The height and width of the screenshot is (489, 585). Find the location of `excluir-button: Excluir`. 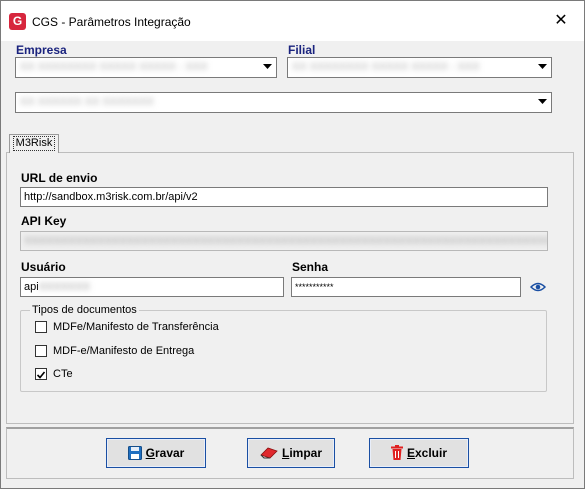

excluir-button: Excluir is located at coordinates (419, 453).